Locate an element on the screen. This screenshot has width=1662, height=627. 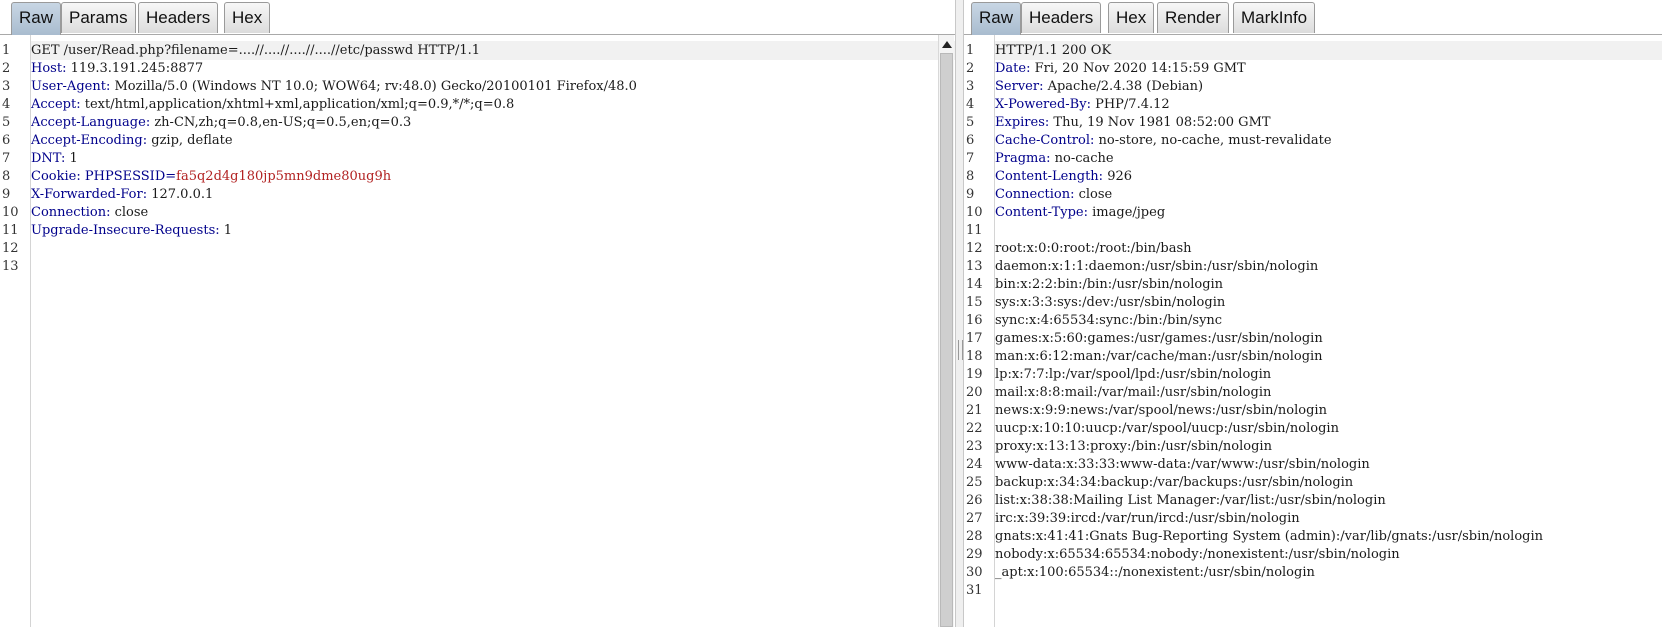
code-line: HTTP/1.1 200 OK is located at coordinates (1053, 50).